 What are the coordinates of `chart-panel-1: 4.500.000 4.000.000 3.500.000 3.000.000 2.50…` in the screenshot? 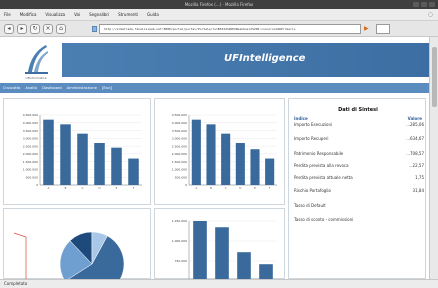 It's located at (77, 151).